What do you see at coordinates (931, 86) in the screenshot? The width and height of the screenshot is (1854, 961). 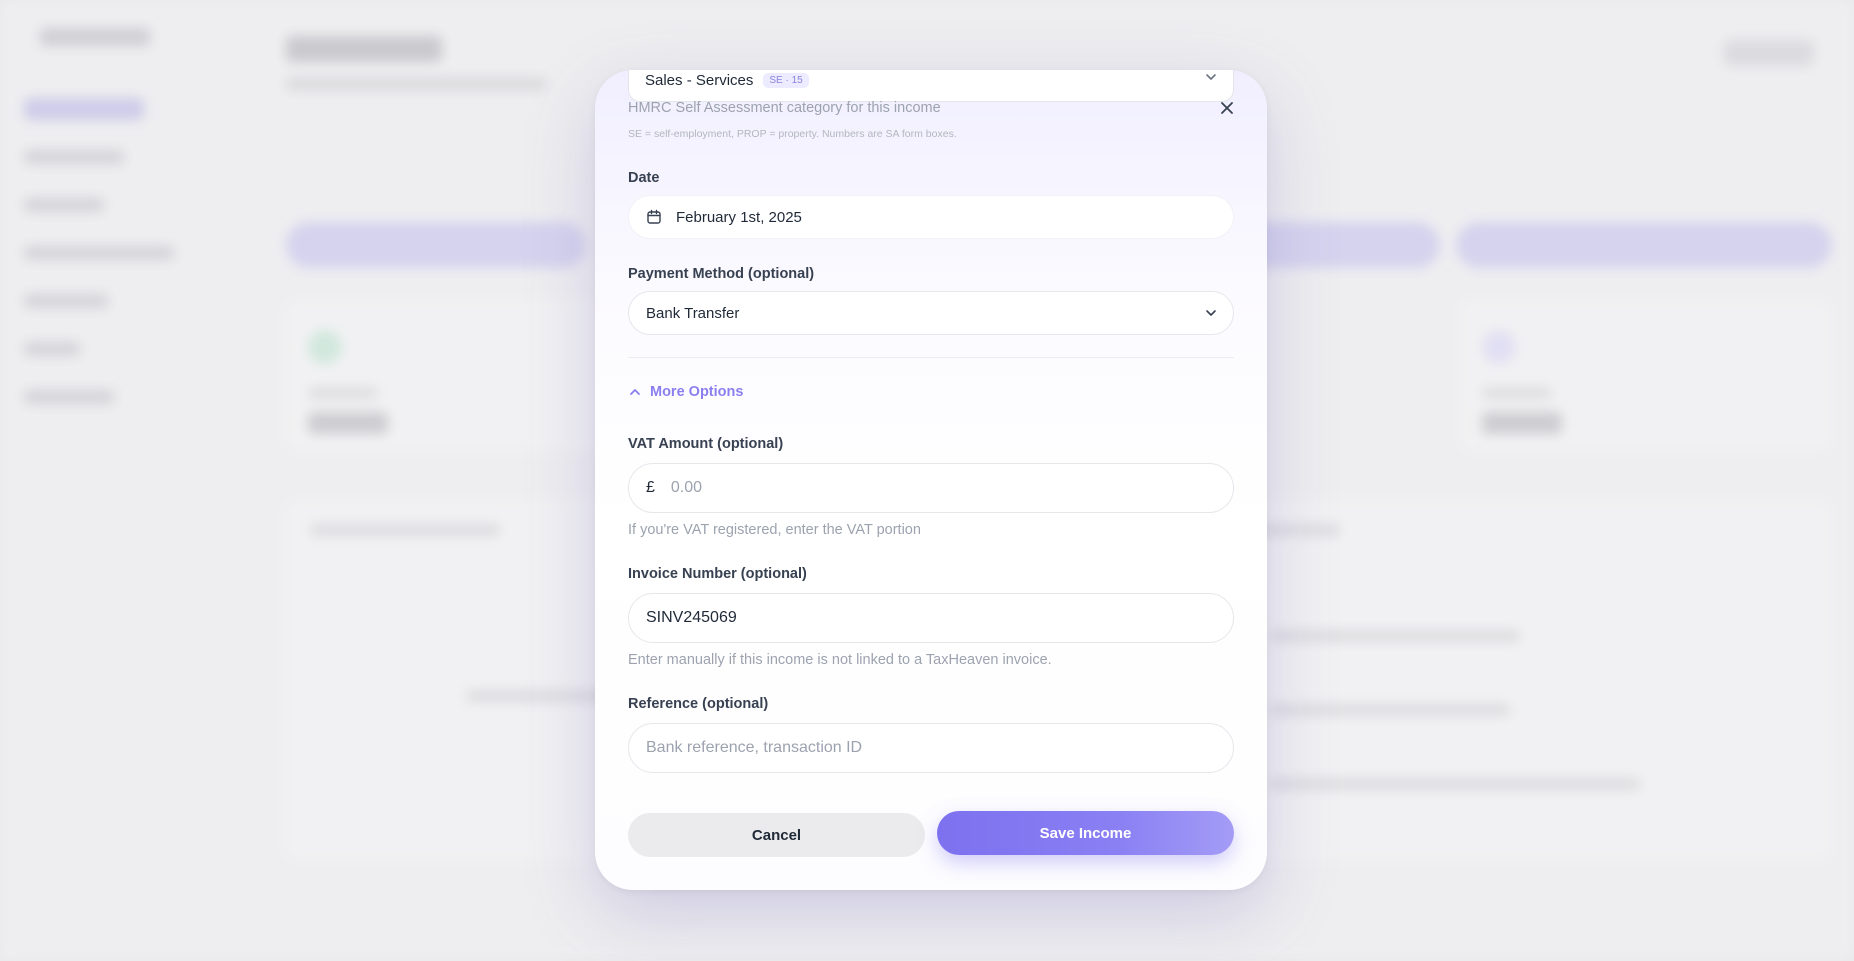 I see `category-select: Sales - Services SE · 15` at bounding box center [931, 86].